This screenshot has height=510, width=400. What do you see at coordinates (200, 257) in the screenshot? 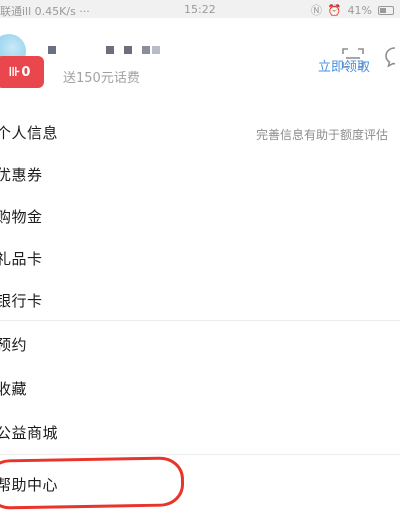
I see `menu-item-gift-card: 礼品卡` at bounding box center [200, 257].